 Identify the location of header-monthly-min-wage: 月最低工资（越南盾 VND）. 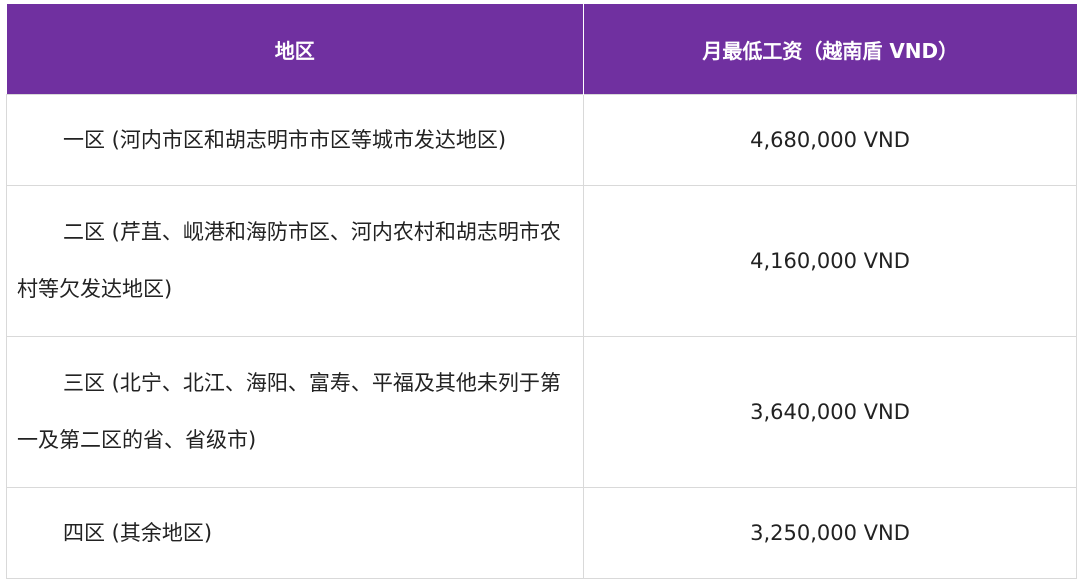
(830, 49).